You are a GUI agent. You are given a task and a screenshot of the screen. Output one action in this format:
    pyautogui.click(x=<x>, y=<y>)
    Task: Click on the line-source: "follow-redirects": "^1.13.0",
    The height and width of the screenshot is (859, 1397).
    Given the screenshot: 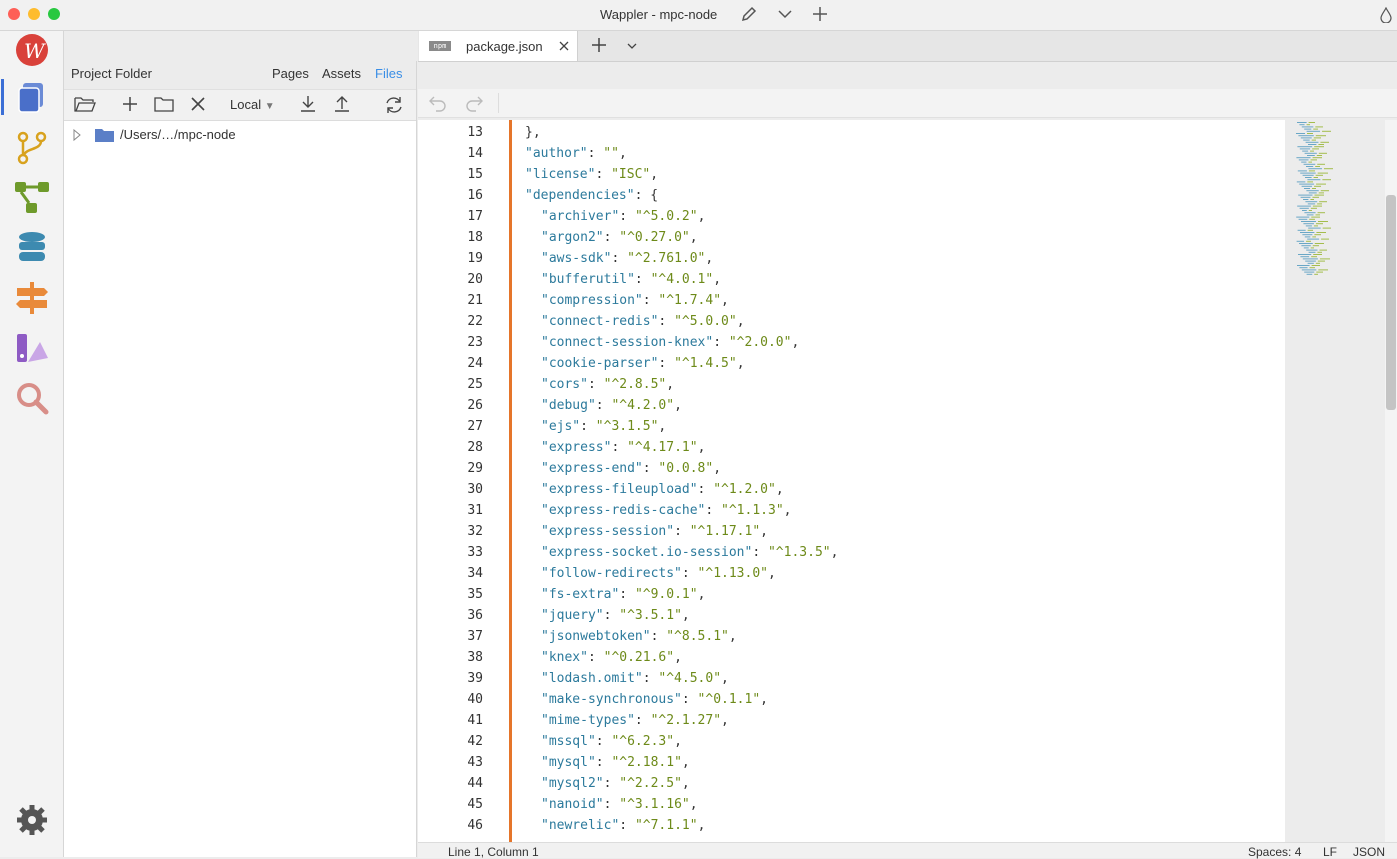 What is the action you would take?
    pyautogui.click(x=658, y=573)
    